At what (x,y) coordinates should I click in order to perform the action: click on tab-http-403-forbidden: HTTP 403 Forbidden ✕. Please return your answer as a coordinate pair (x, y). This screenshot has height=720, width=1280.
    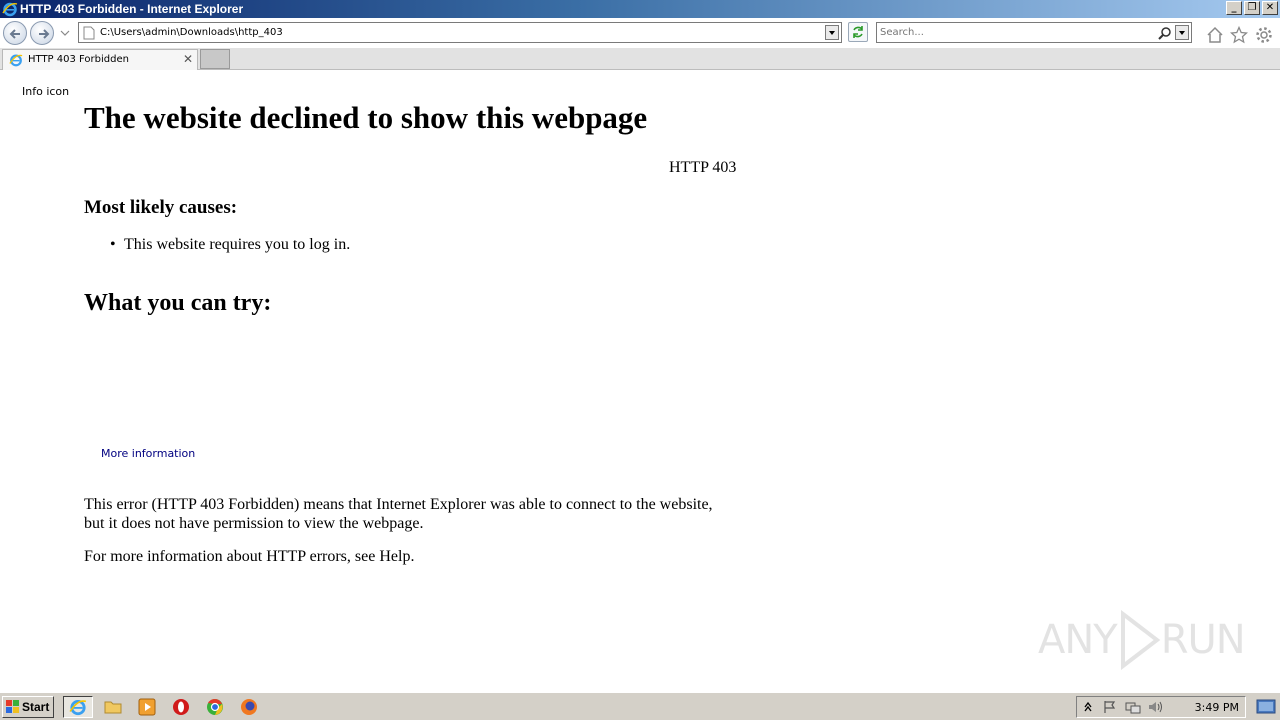
    Looking at the image, I should click on (100, 59).